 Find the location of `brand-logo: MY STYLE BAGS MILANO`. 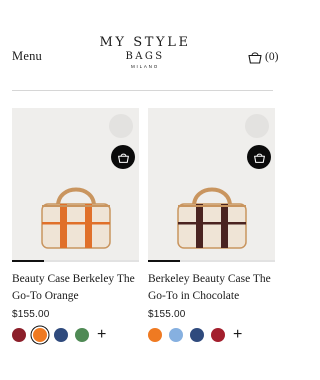

brand-logo: MY STYLE BAGS MILANO is located at coordinates (145, 53).